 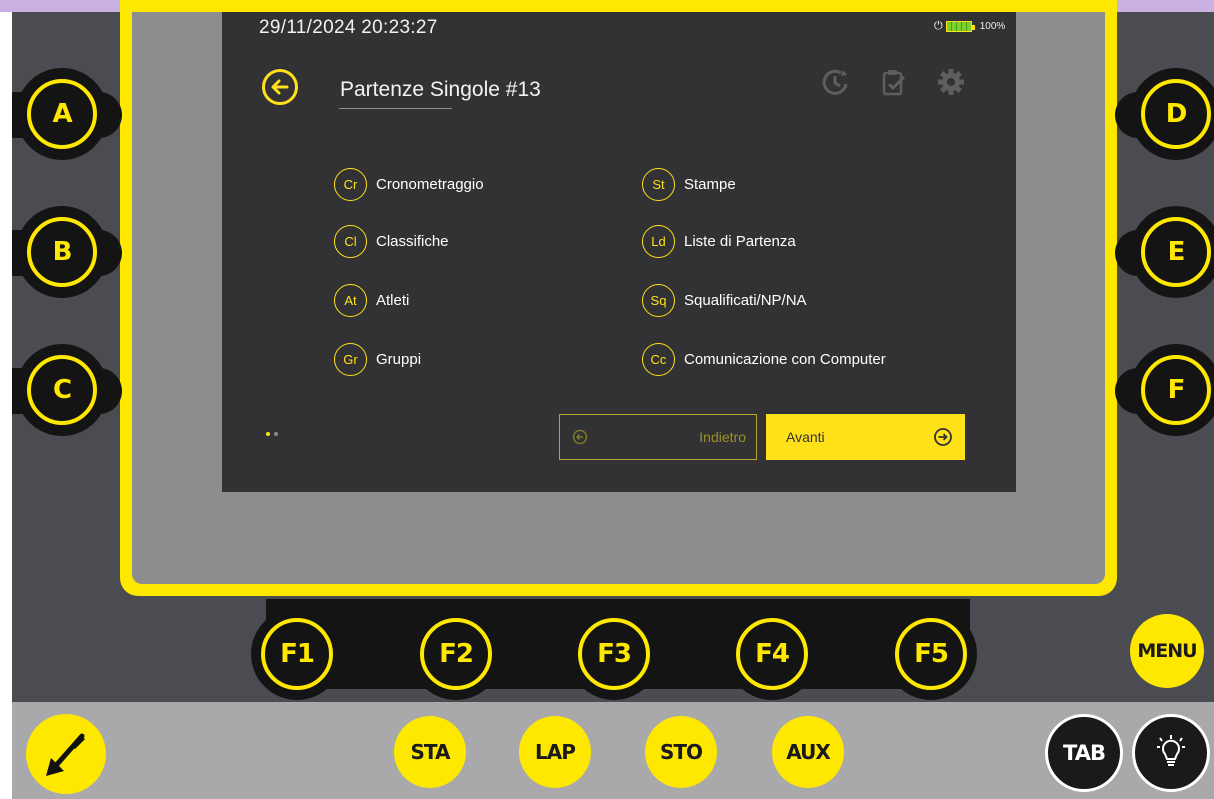 I want to click on menu-item-atleti: At Atleti, so click(x=371, y=300).